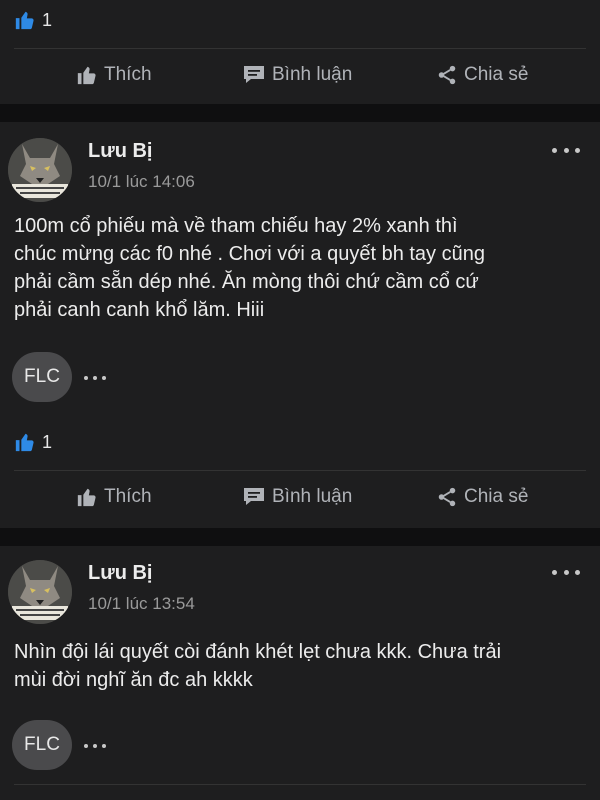 The height and width of the screenshot is (800, 600). Describe the element at coordinates (141, 182) in the screenshot. I see `post-timestamp: 10/1 lúc 14:06` at that location.